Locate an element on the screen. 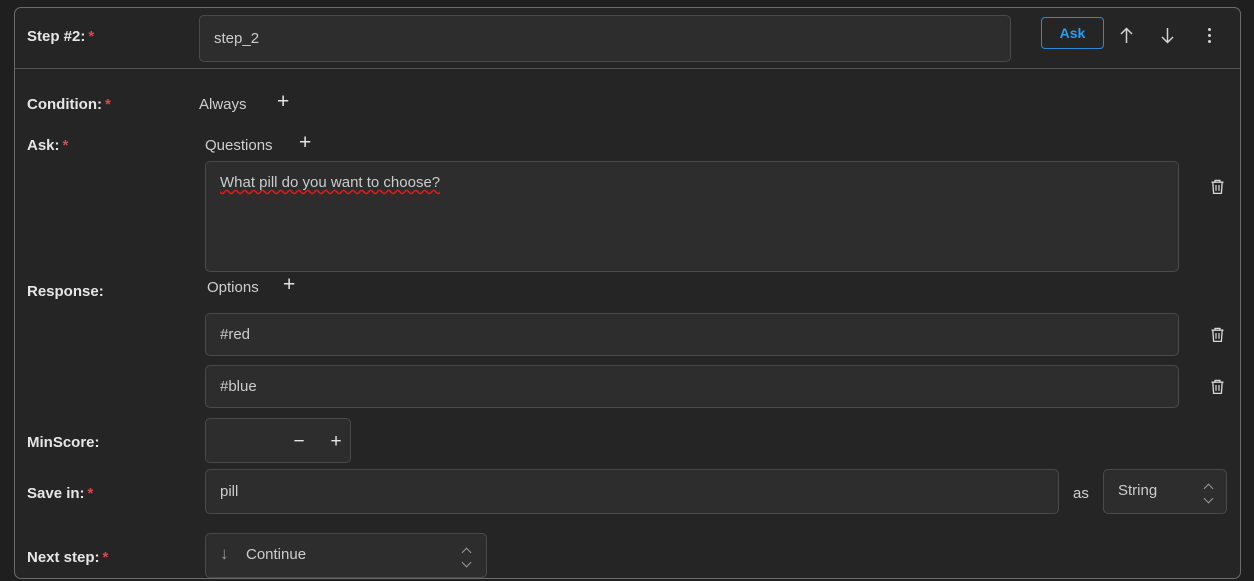 This screenshot has height=581, width=1254. ask-label-text: Ask: is located at coordinates (43, 145).